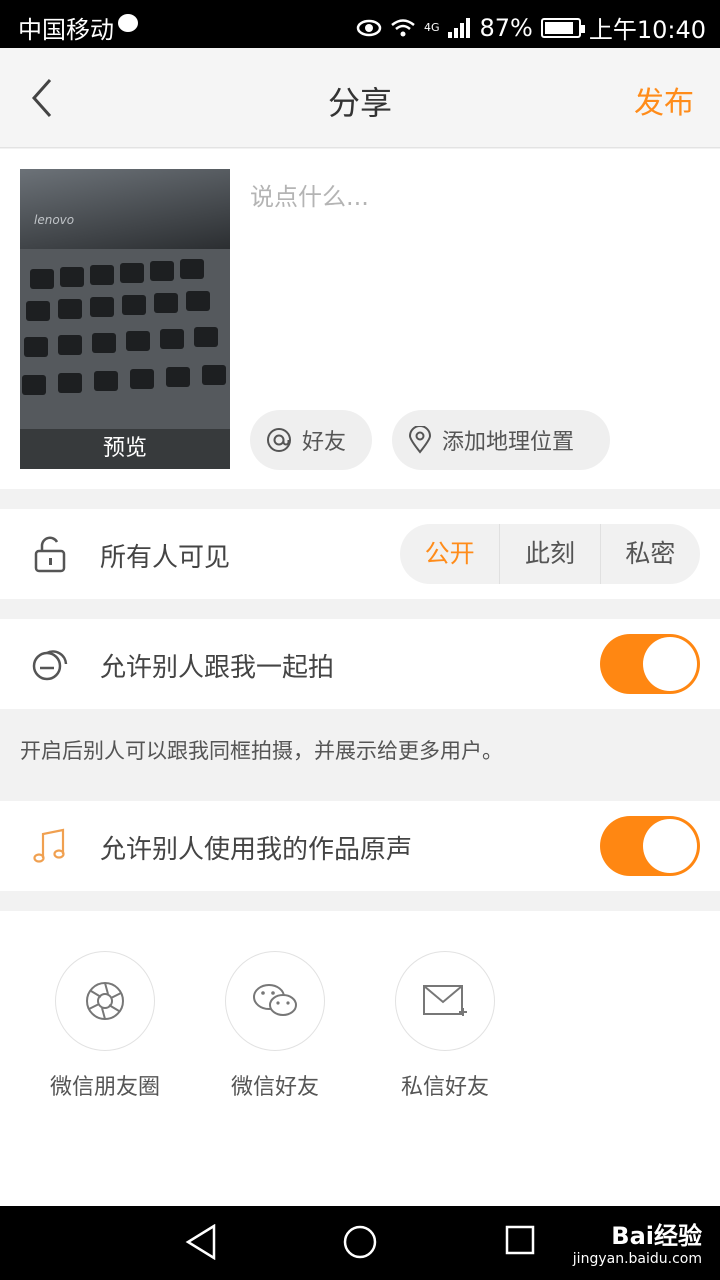 The width and height of the screenshot is (720, 1280). I want to click on laptop-brand-text: lenovo, so click(54, 220).